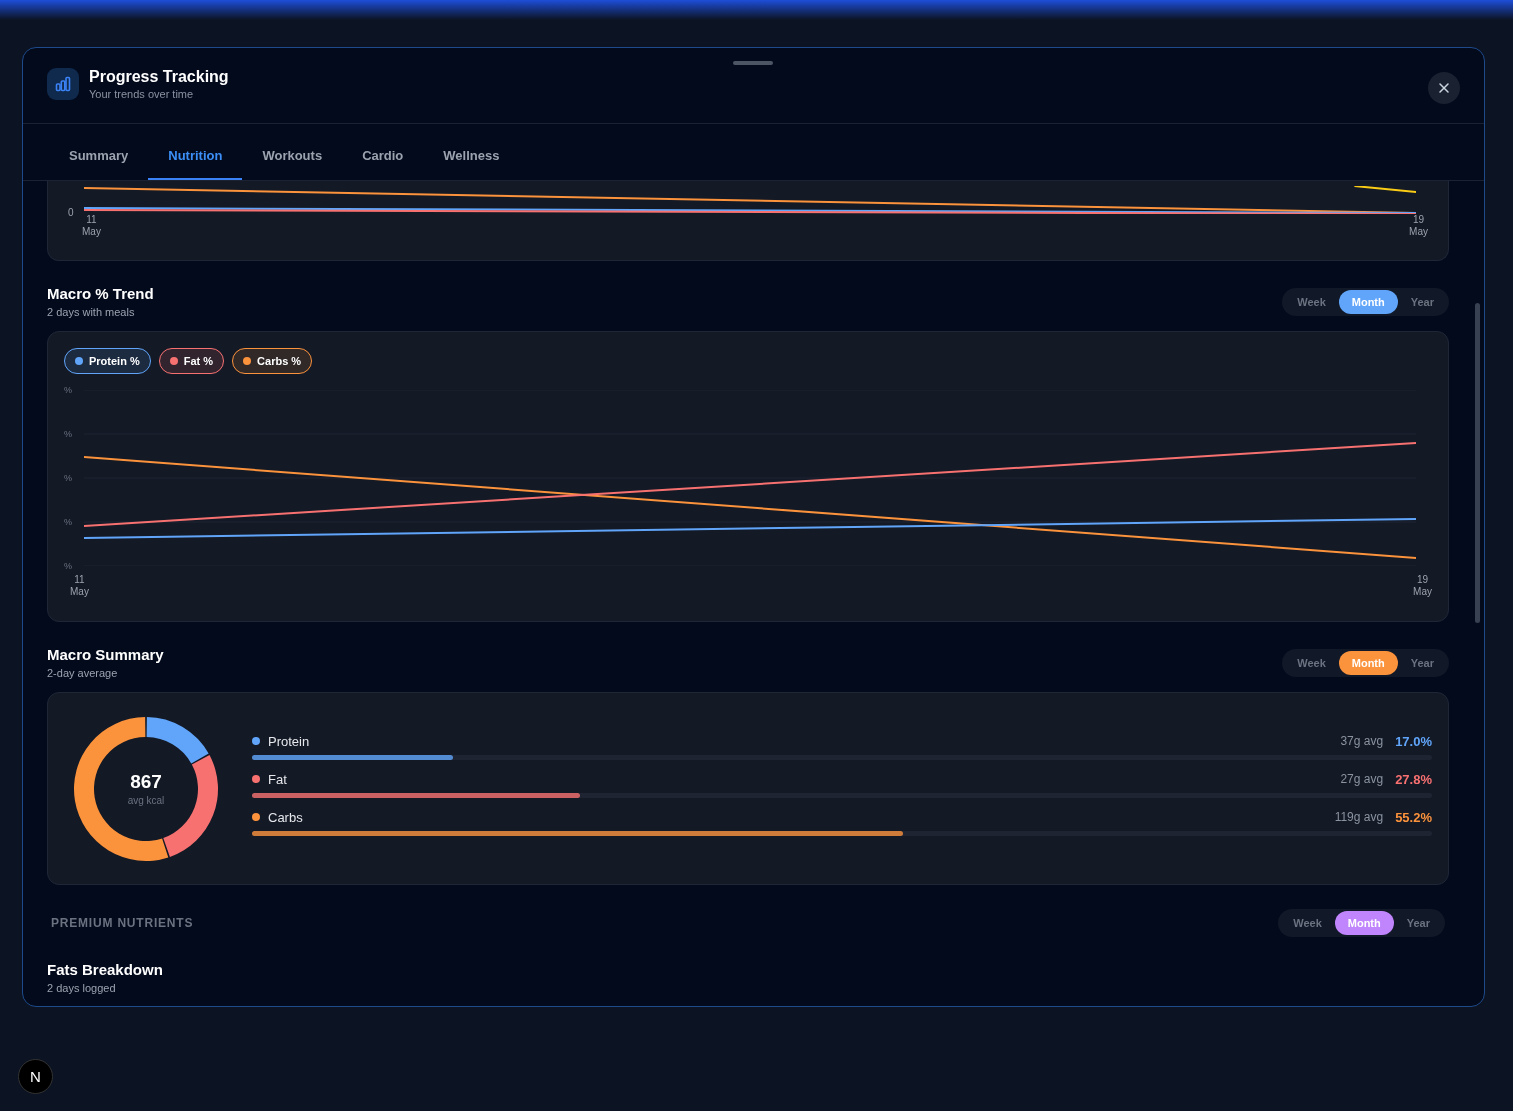  What do you see at coordinates (1413, 741) in the screenshot?
I see `macro-percent: 17.0%` at bounding box center [1413, 741].